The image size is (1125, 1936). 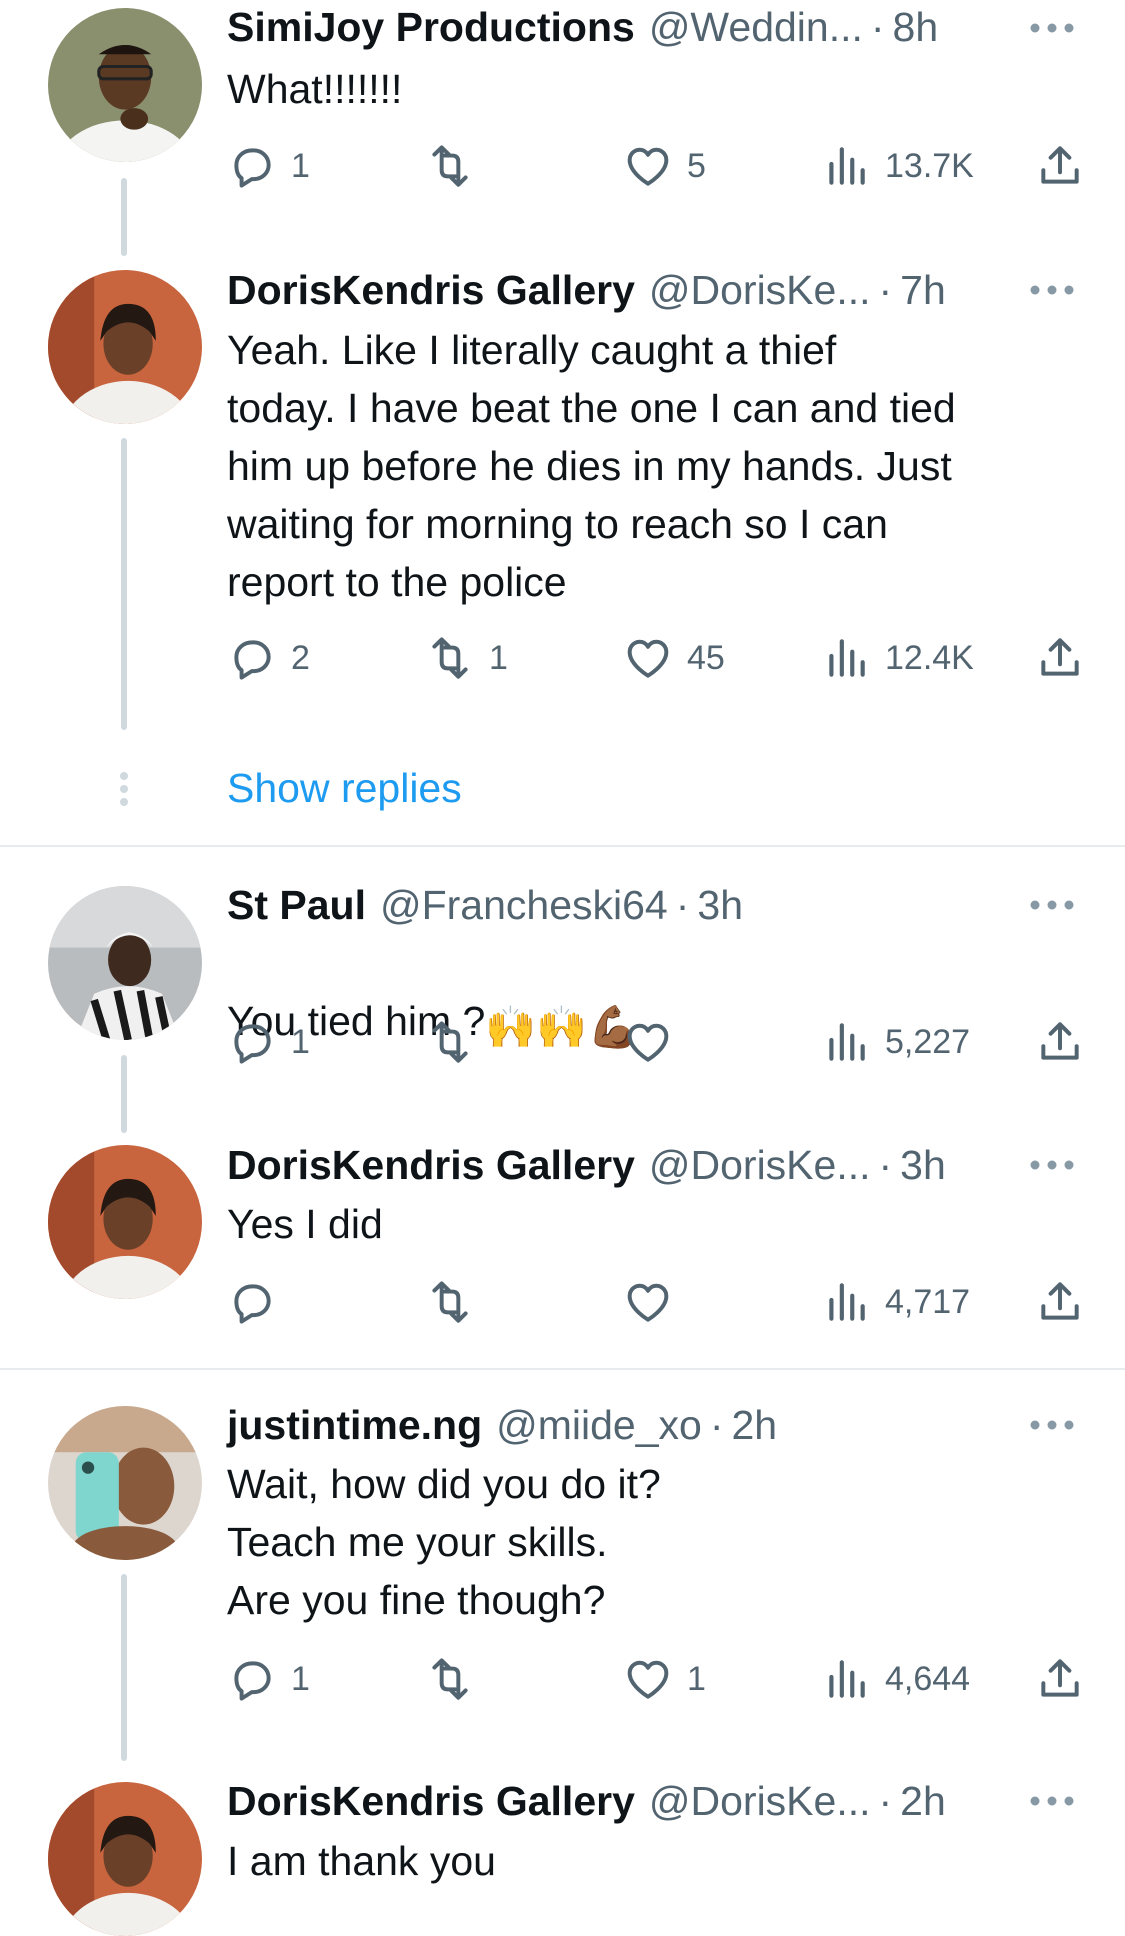 What do you see at coordinates (354, 1425) in the screenshot?
I see `author-name: justintime.ng` at bounding box center [354, 1425].